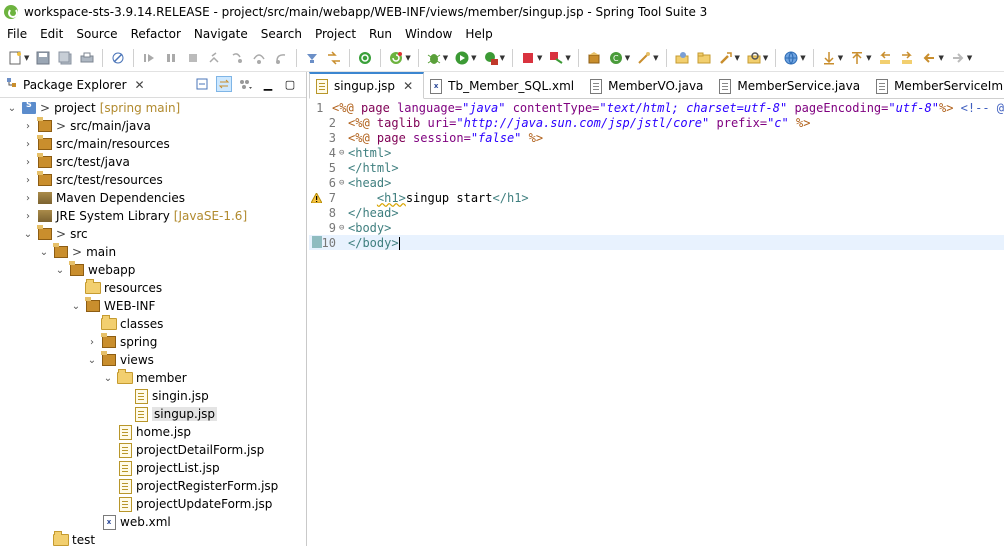 This screenshot has width=1004, height=549. What do you see at coordinates (259, 58) in the screenshot?
I see `step-over-icon` at bounding box center [259, 58].